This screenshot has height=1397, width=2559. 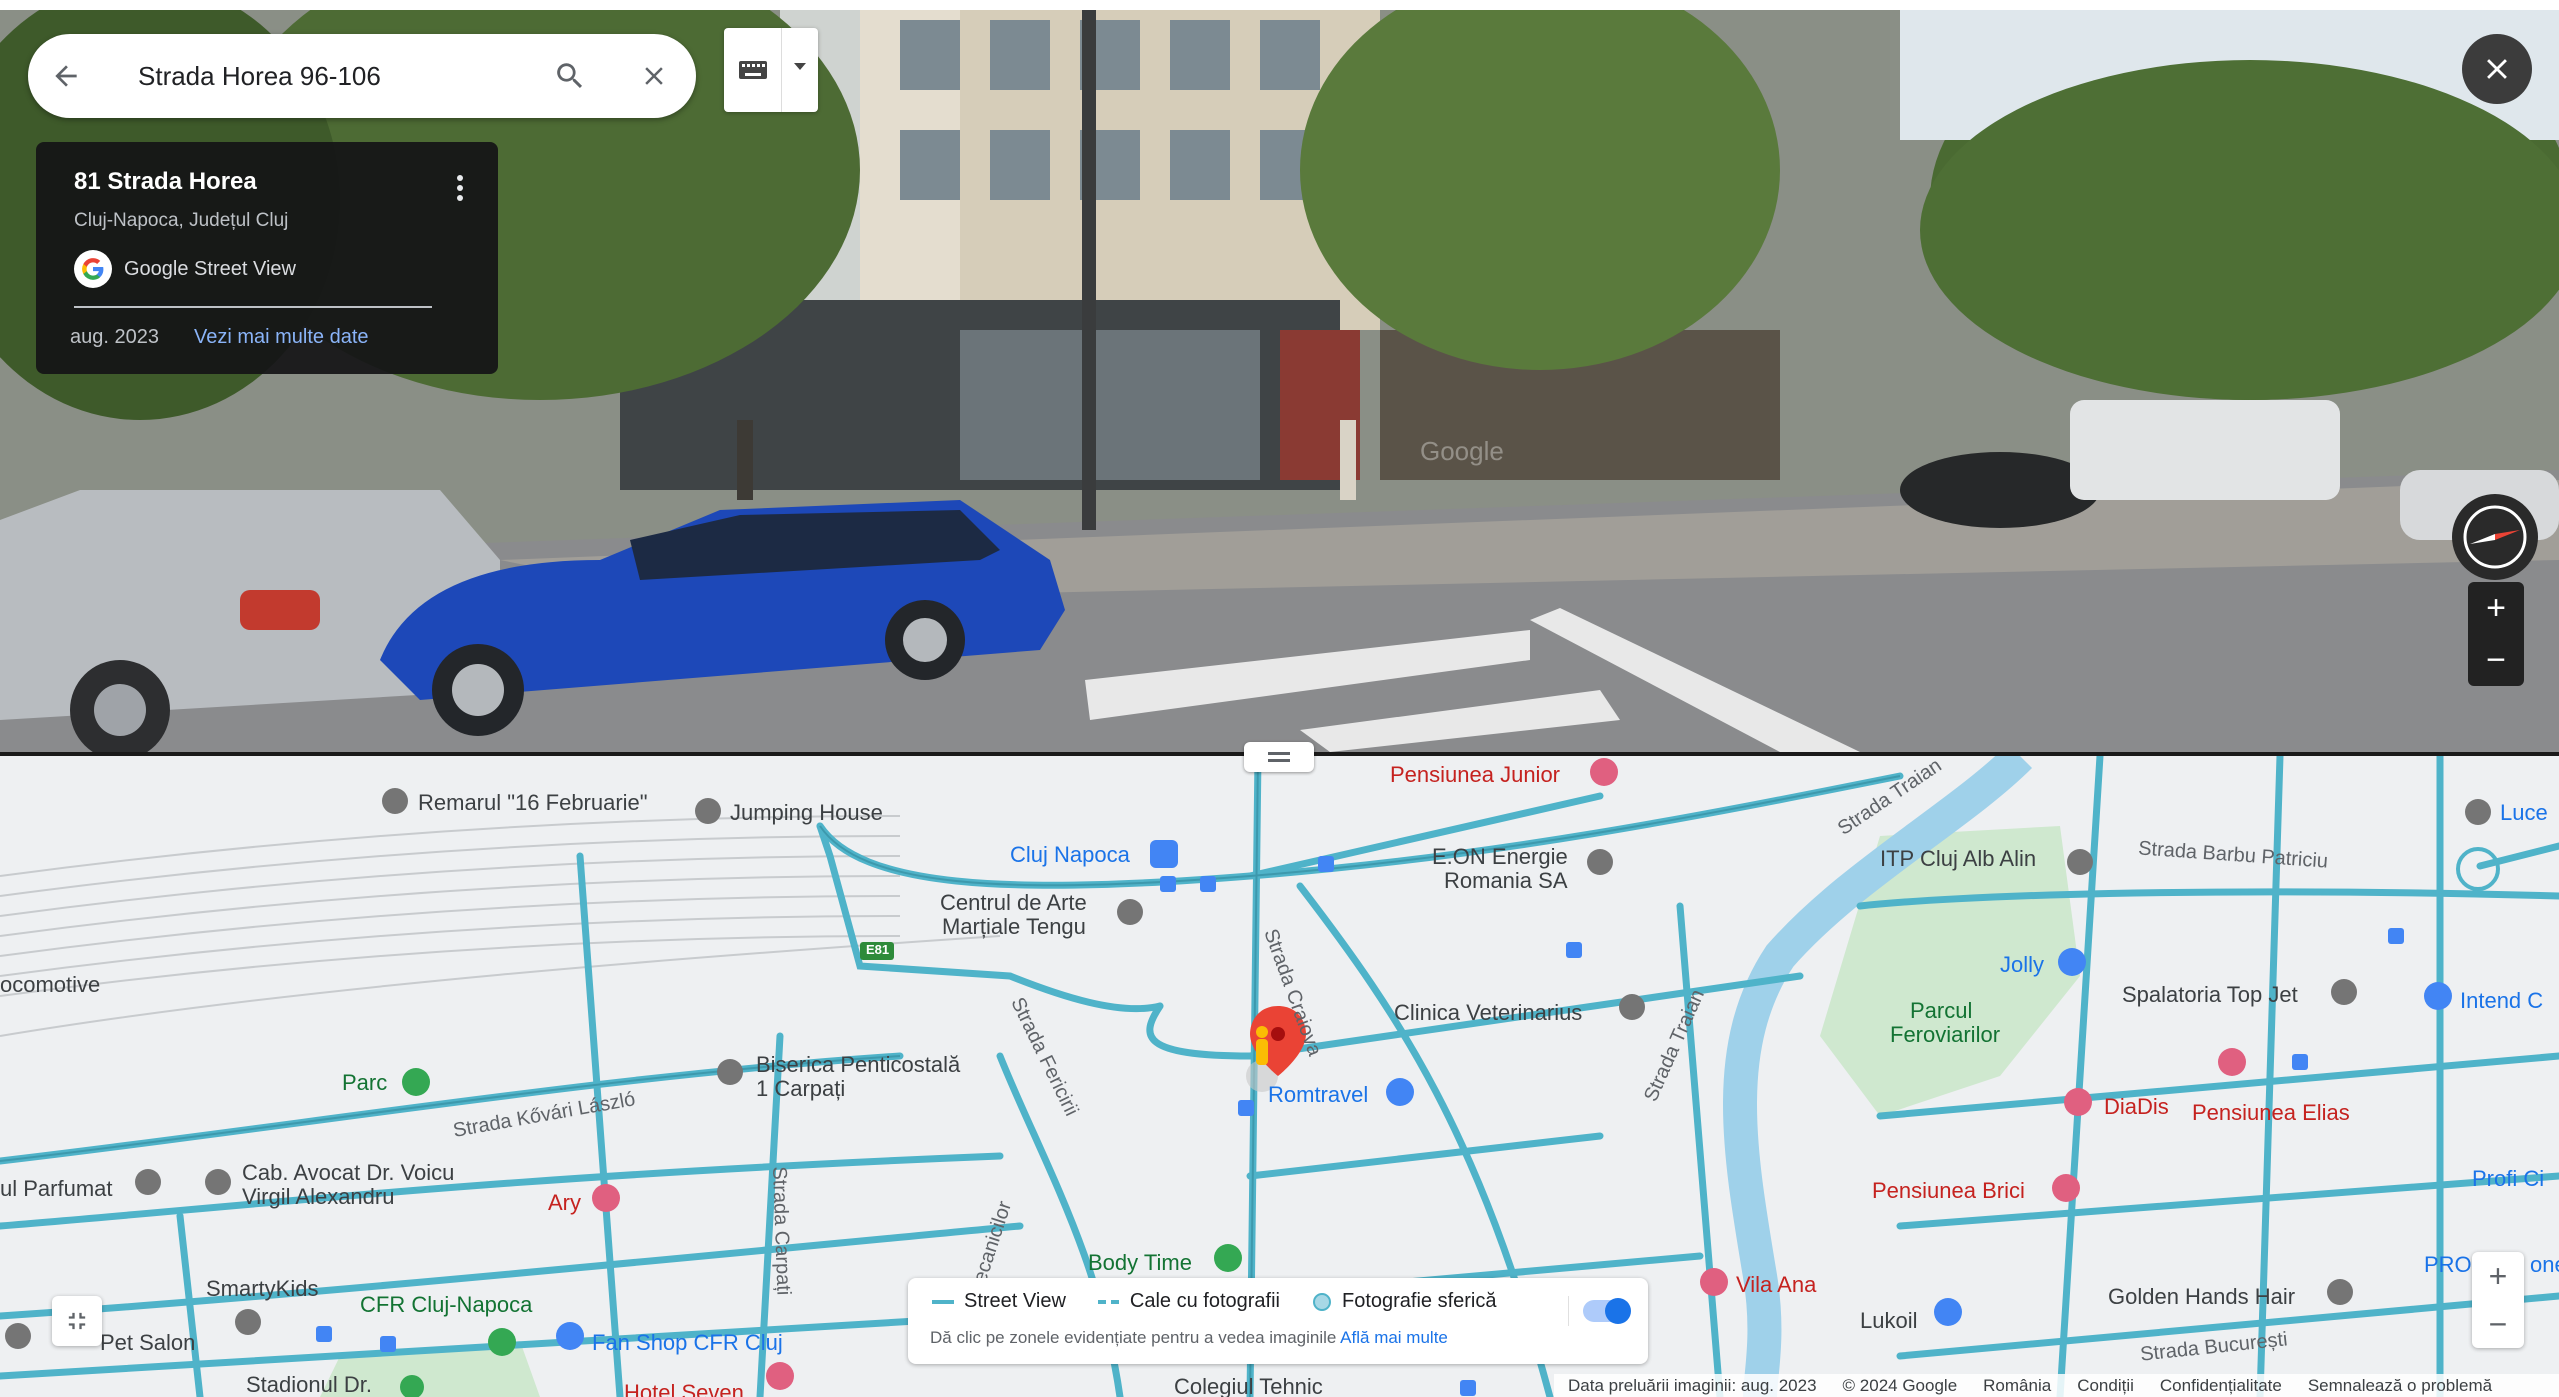 I want to click on poi-label: Pensiunea Junior, so click(x=1475, y=775).